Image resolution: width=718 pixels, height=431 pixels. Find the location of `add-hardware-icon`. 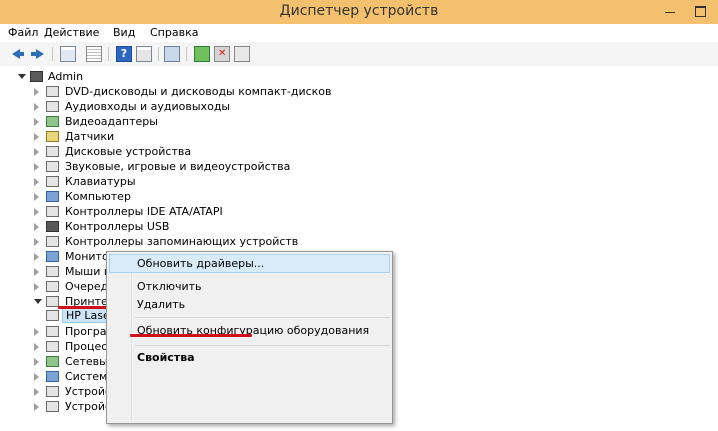

add-hardware-icon is located at coordinates (242, 54).